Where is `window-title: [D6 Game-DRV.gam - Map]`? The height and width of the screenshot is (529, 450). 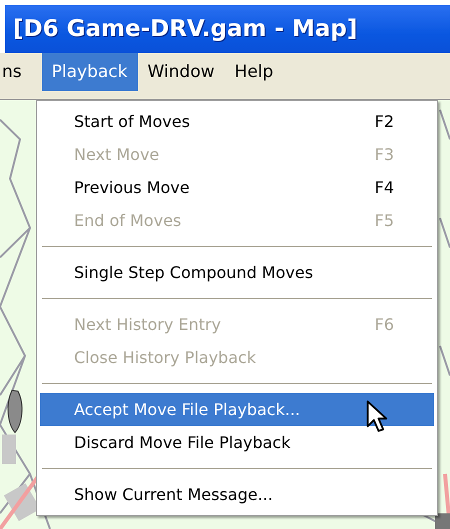 window-title: [D6 Game-DRV.gam - Map] is located at coordinates (185, 29).